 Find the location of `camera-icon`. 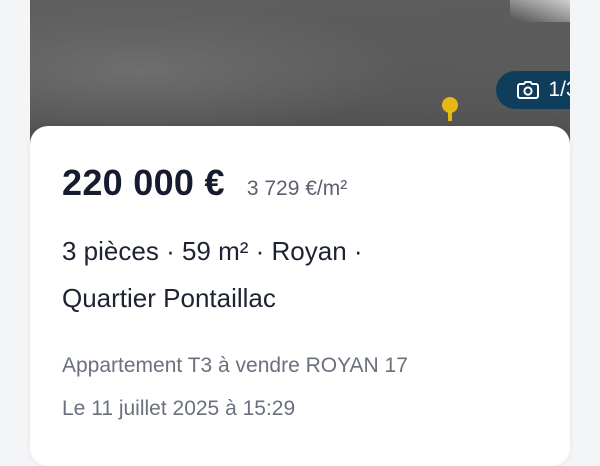

camera-icon is located at coordinates (528, 90).